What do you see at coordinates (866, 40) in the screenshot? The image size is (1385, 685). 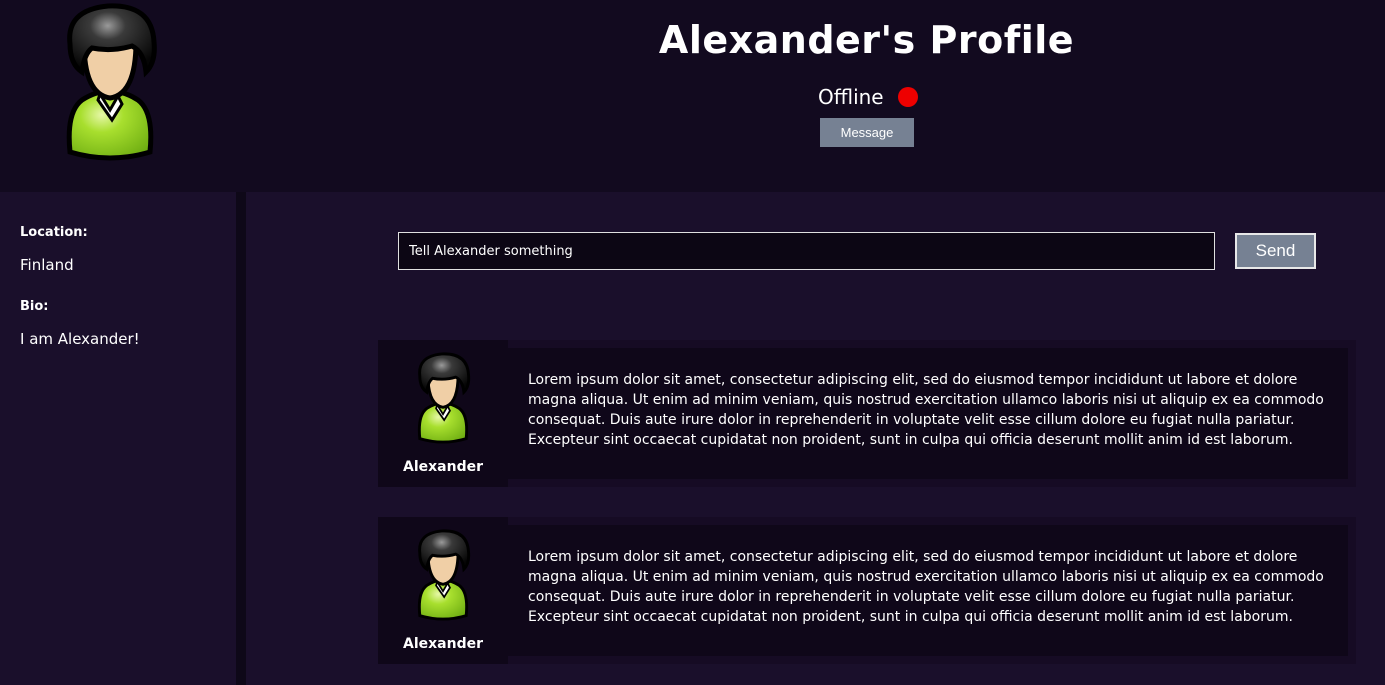 I see `page-title: Alexander's Profile` at bounding box center [866, 40].